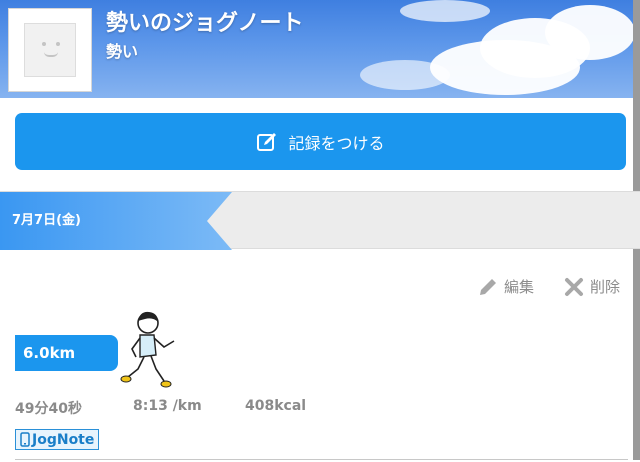 The image size is (640, 462). I want to click on pencil-square-icon, so click(267, 141).